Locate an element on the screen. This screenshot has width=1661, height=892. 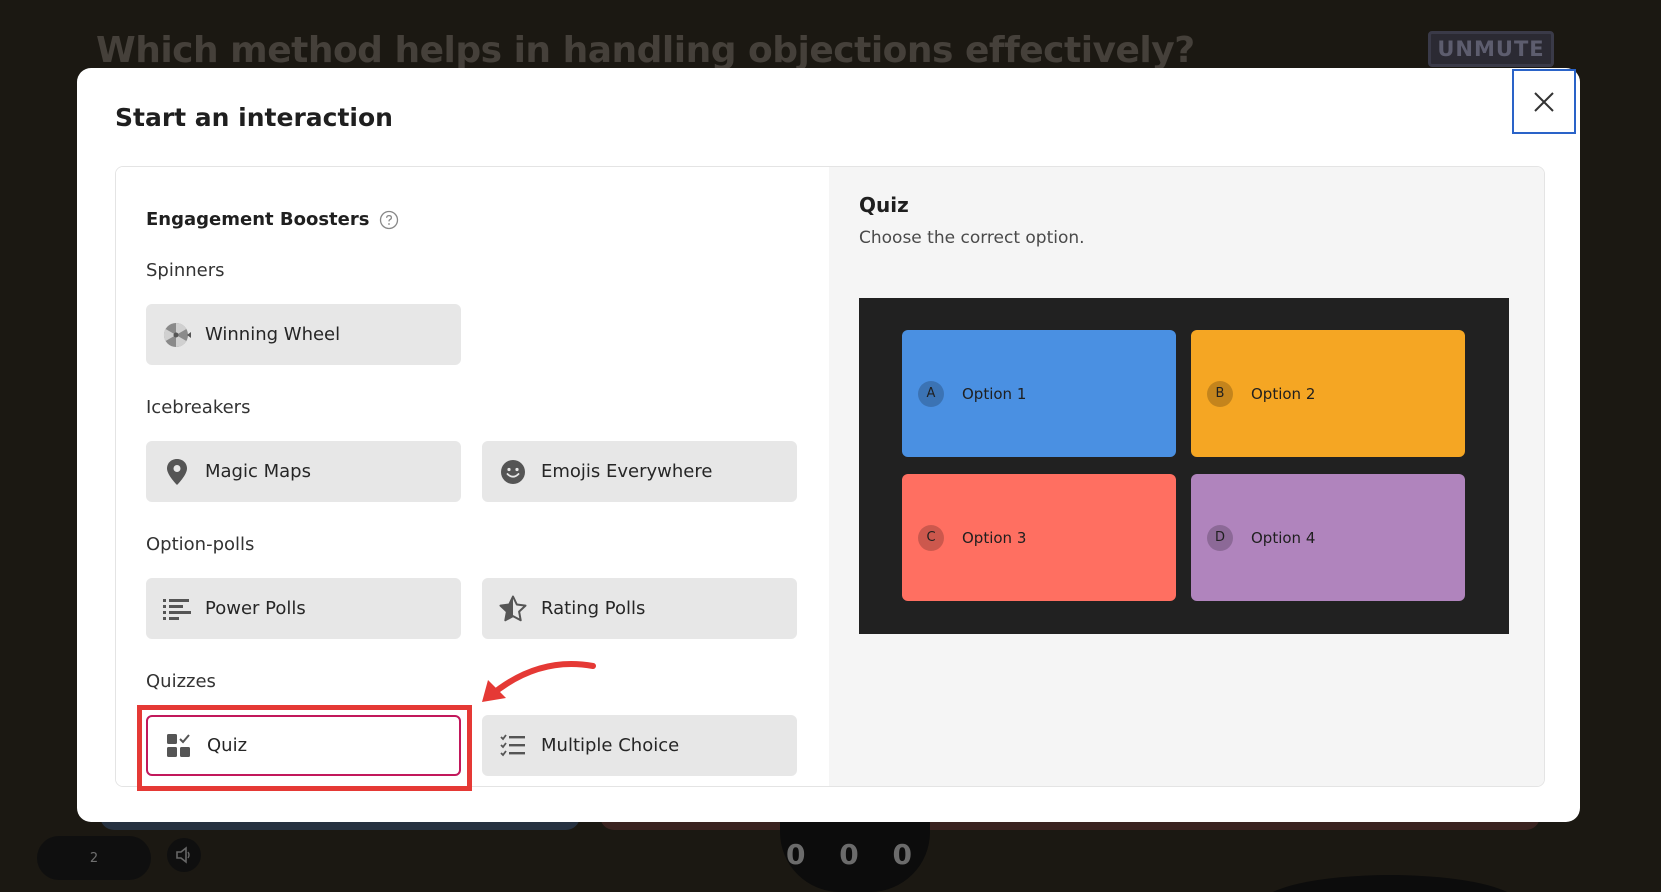
option-letter-badge: B is located at coordinates (1220, 393).